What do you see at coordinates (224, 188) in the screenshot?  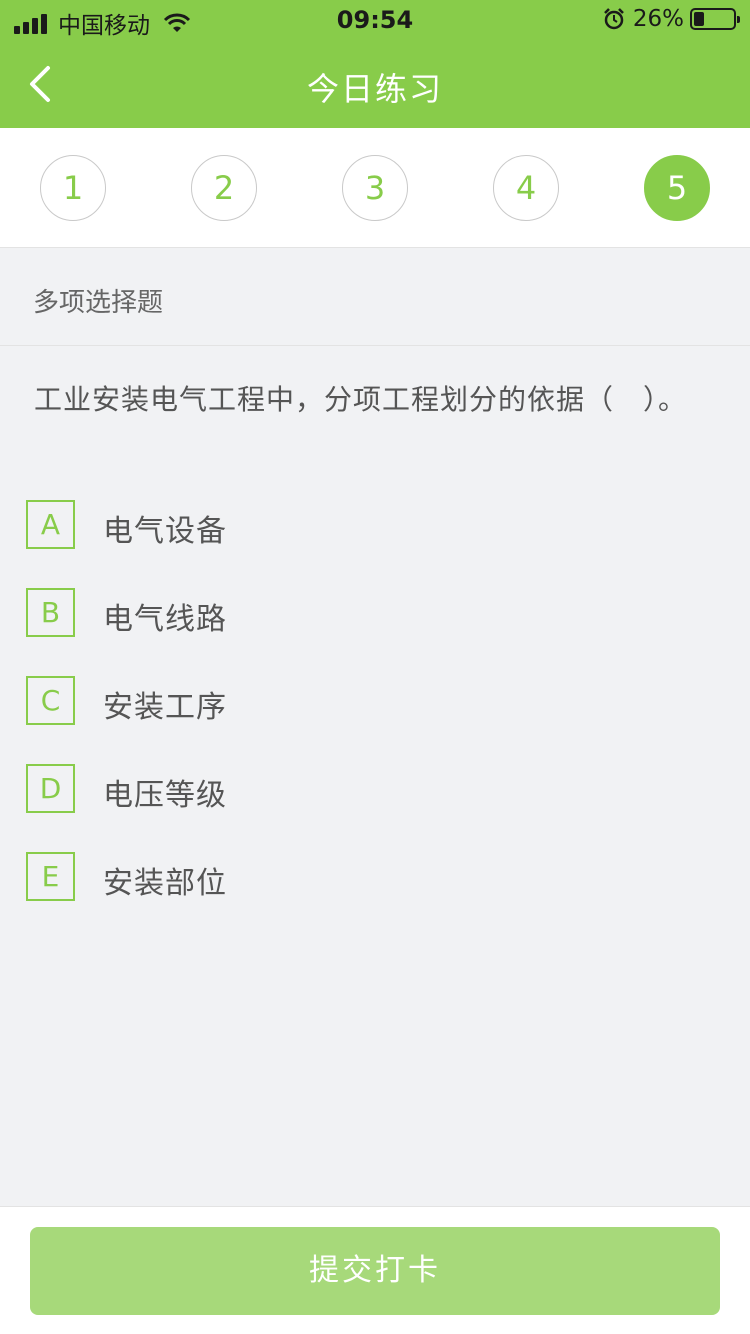 I see `step-2: 2` at bounding box center [224, 188].